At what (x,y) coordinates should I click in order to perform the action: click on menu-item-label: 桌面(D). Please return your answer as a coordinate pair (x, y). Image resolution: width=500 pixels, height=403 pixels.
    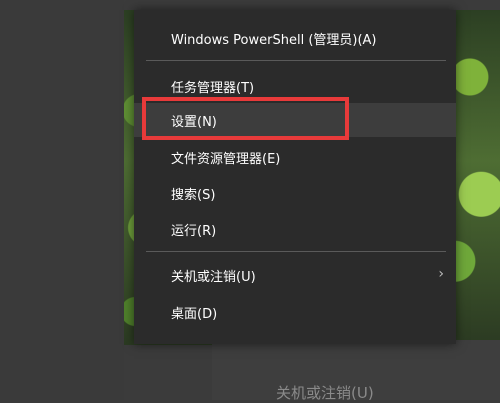
    Looking at the image, I should click on (194, 314).